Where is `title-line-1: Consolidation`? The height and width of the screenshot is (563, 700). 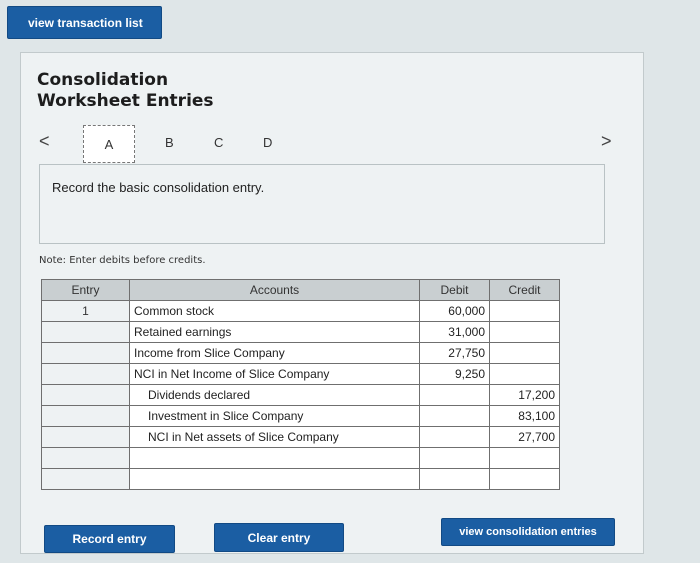 title-line-1: Consolidation is located at coordinates (103, 80).